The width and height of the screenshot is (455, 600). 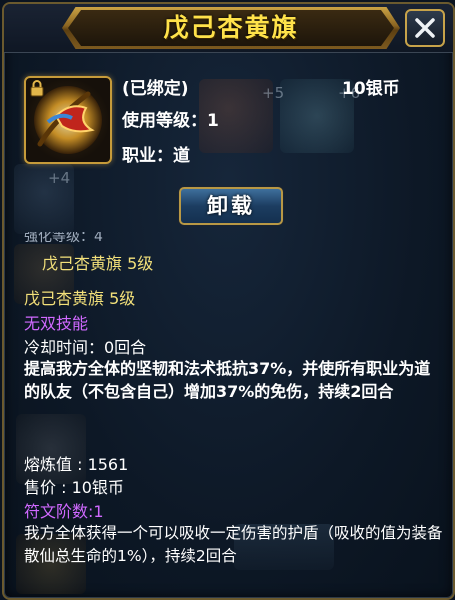 I want to click on close-icon, so click(x=425, y=28).